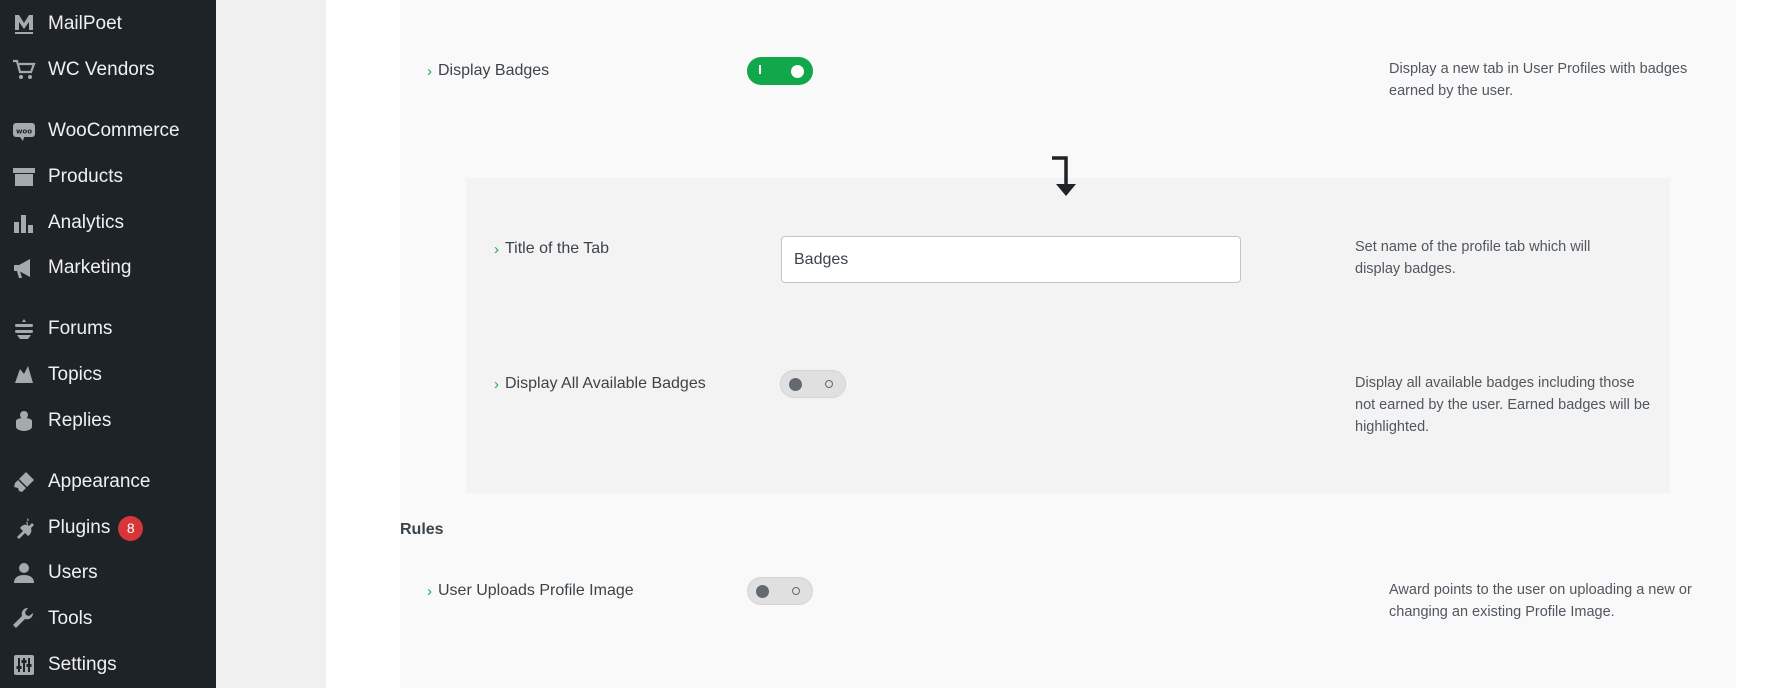  What do you see at coordinates (82, 664) in the screenshot?
I see `sidebar-item-label: Settings` at bounding box center [82, 664].